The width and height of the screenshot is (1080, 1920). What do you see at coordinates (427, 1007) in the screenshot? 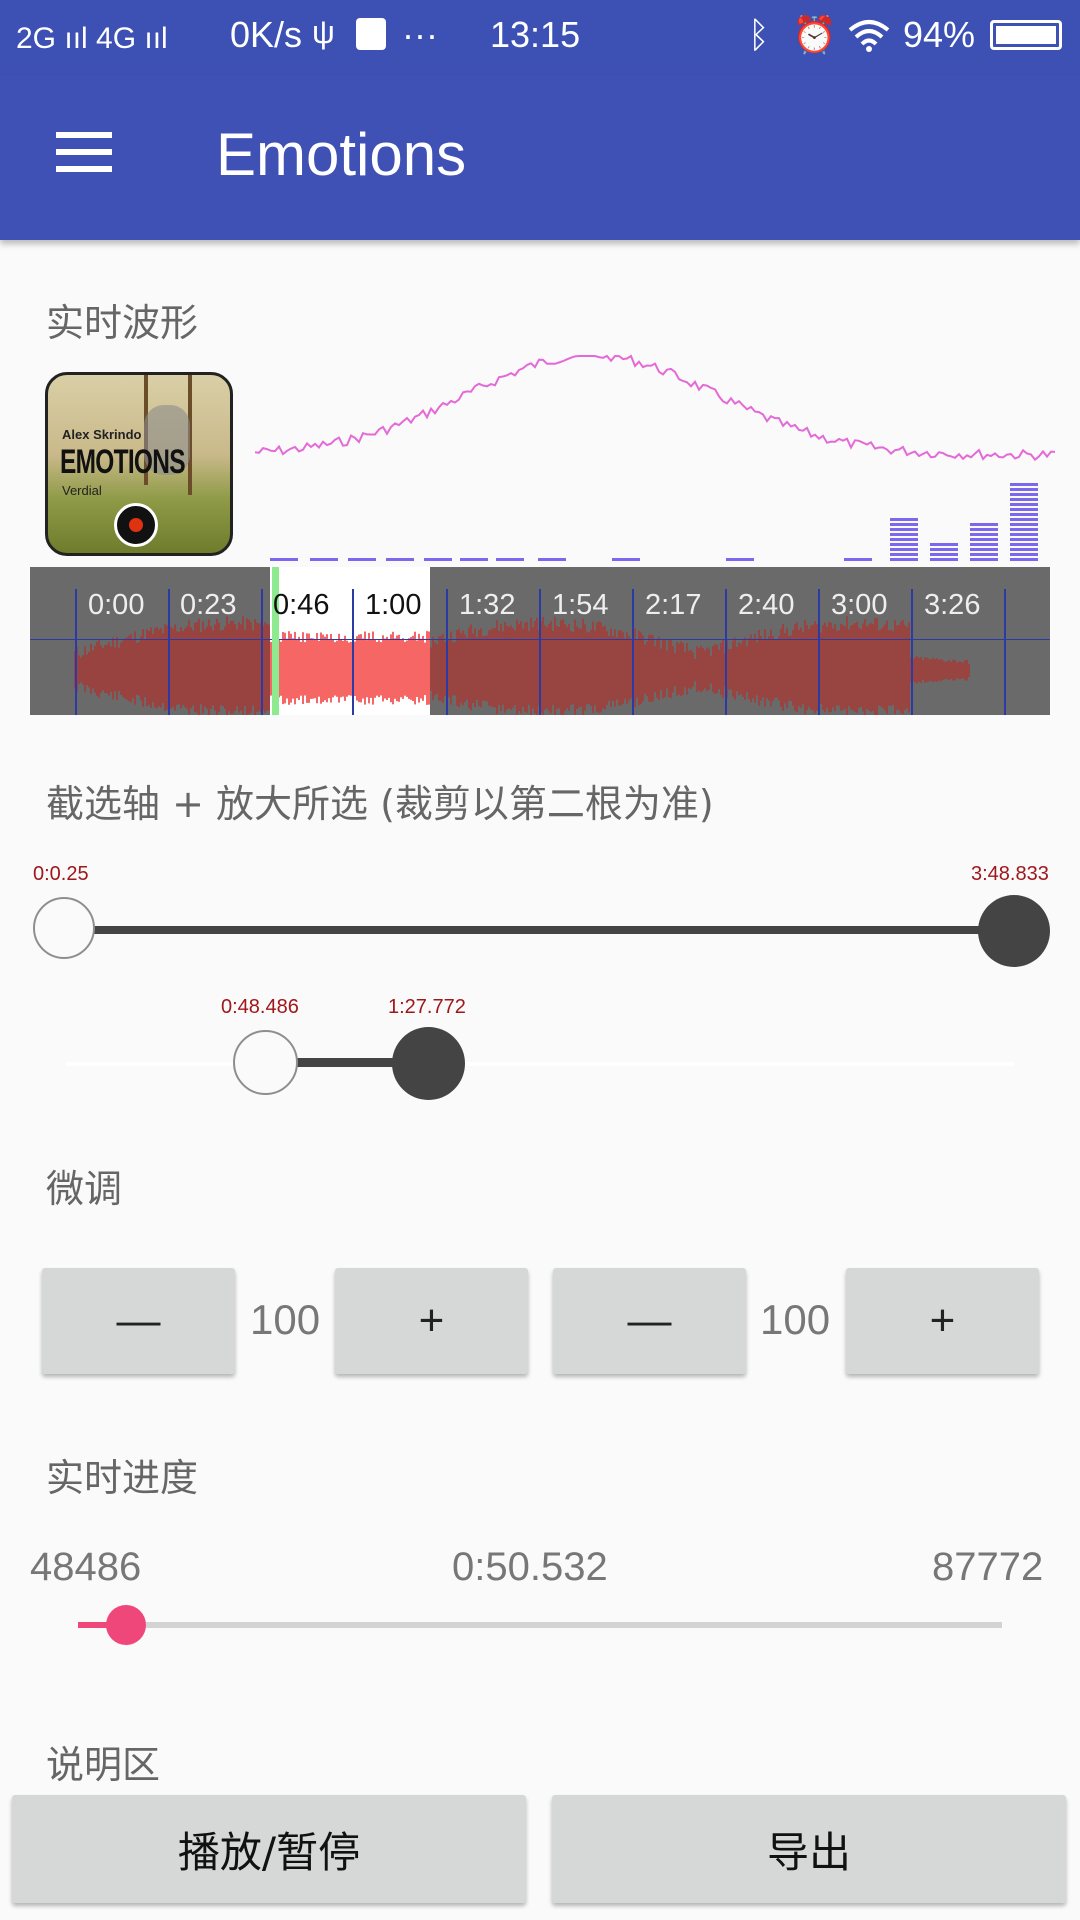
I see `inner-range-end-label: 1:27.772` at bounding box center [427, 1007].